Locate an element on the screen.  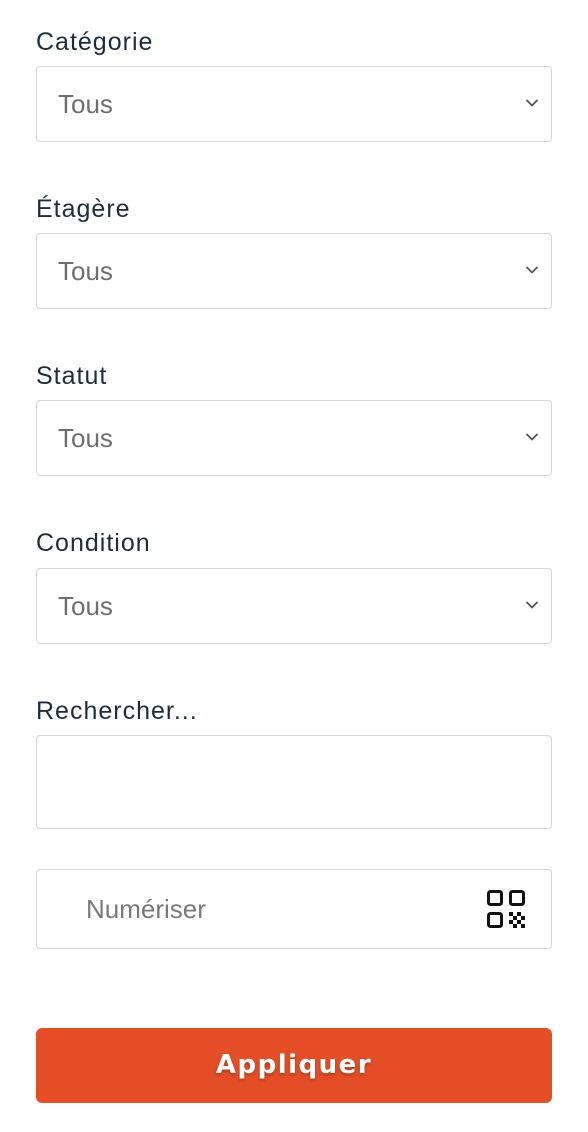
qr-code-icon is located at coordinates (506, 909).